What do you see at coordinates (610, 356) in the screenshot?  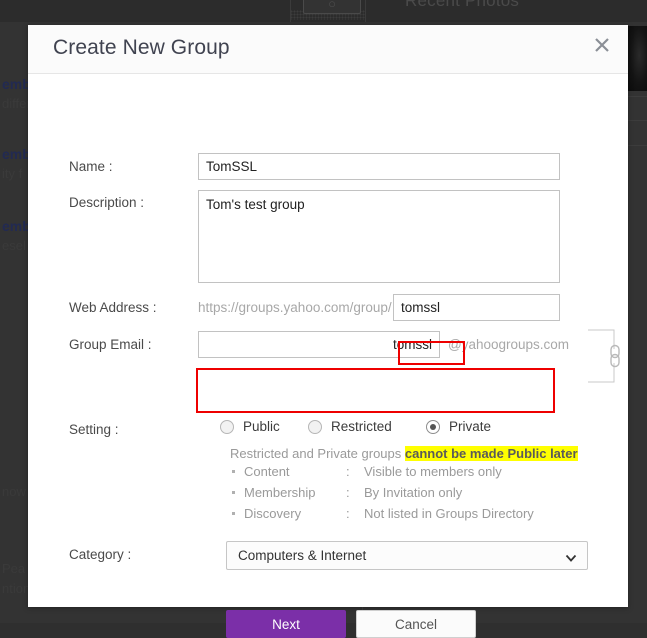 I see `chain-link-icon` at bounding box center [610, 356].